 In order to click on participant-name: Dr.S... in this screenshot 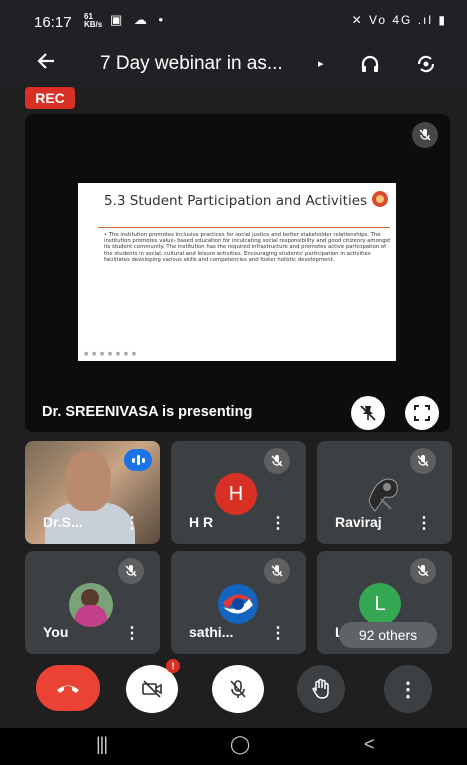, I will do `click(63, 522)`.